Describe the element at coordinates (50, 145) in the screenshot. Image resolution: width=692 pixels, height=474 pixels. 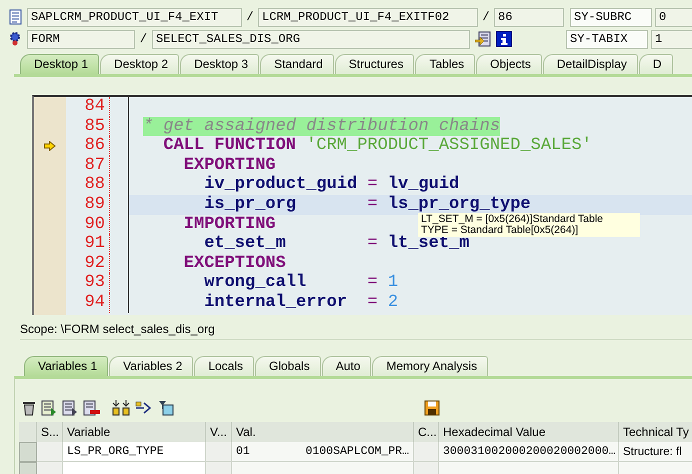
I see `arrow-icon` at that location.